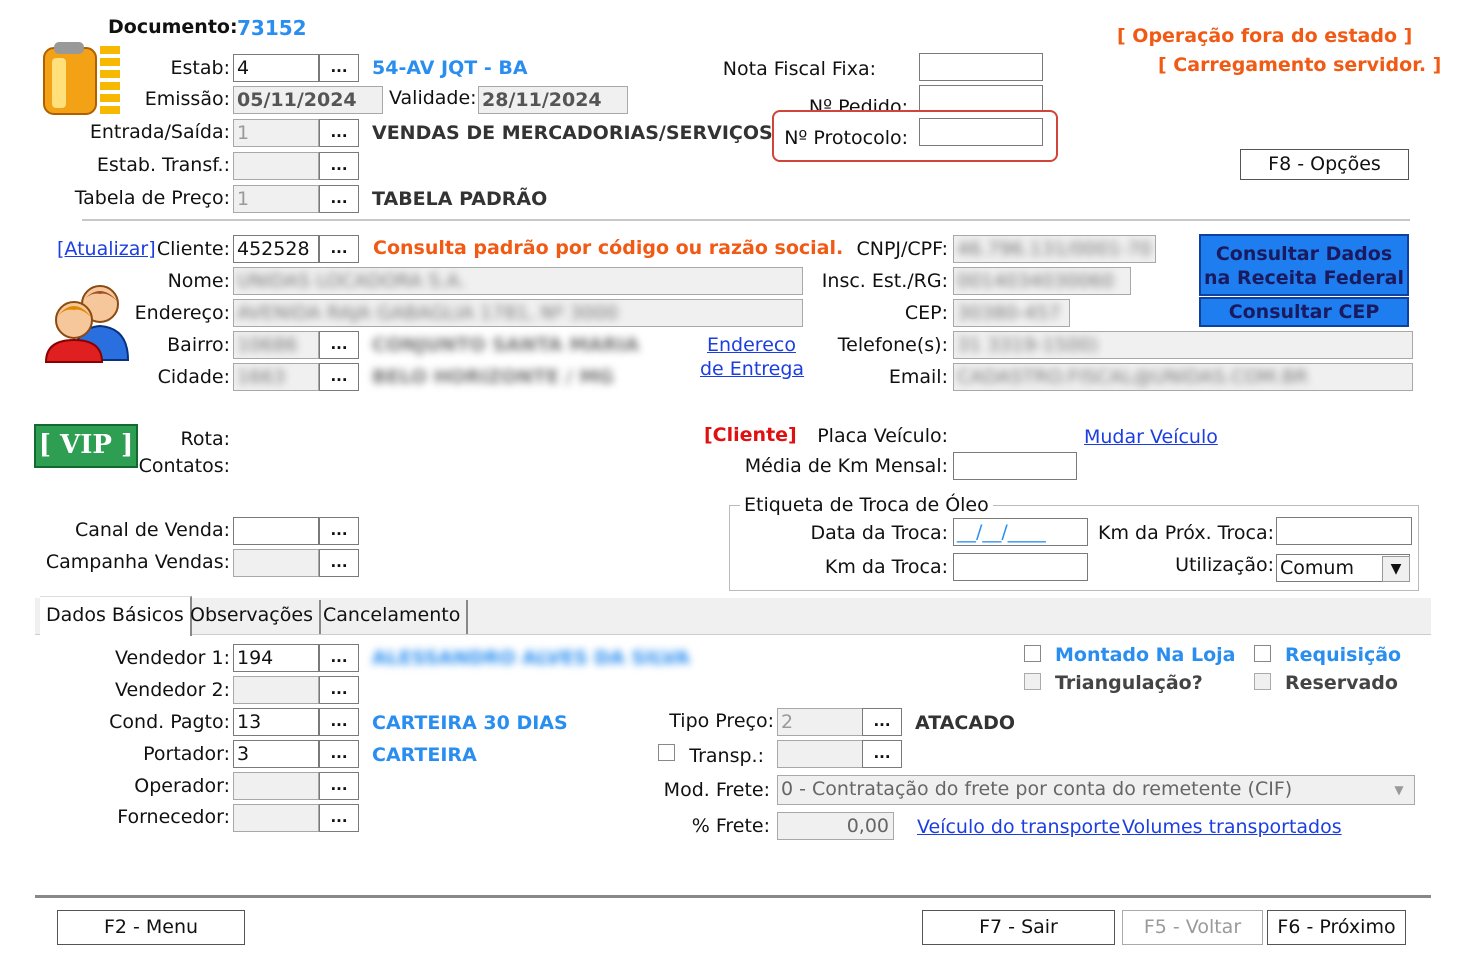  What do you see at coordinates (752, 369) in the screenshot?
I see `endereco-entrega-link-2: de Entrega` at bounding box center [752, 369].